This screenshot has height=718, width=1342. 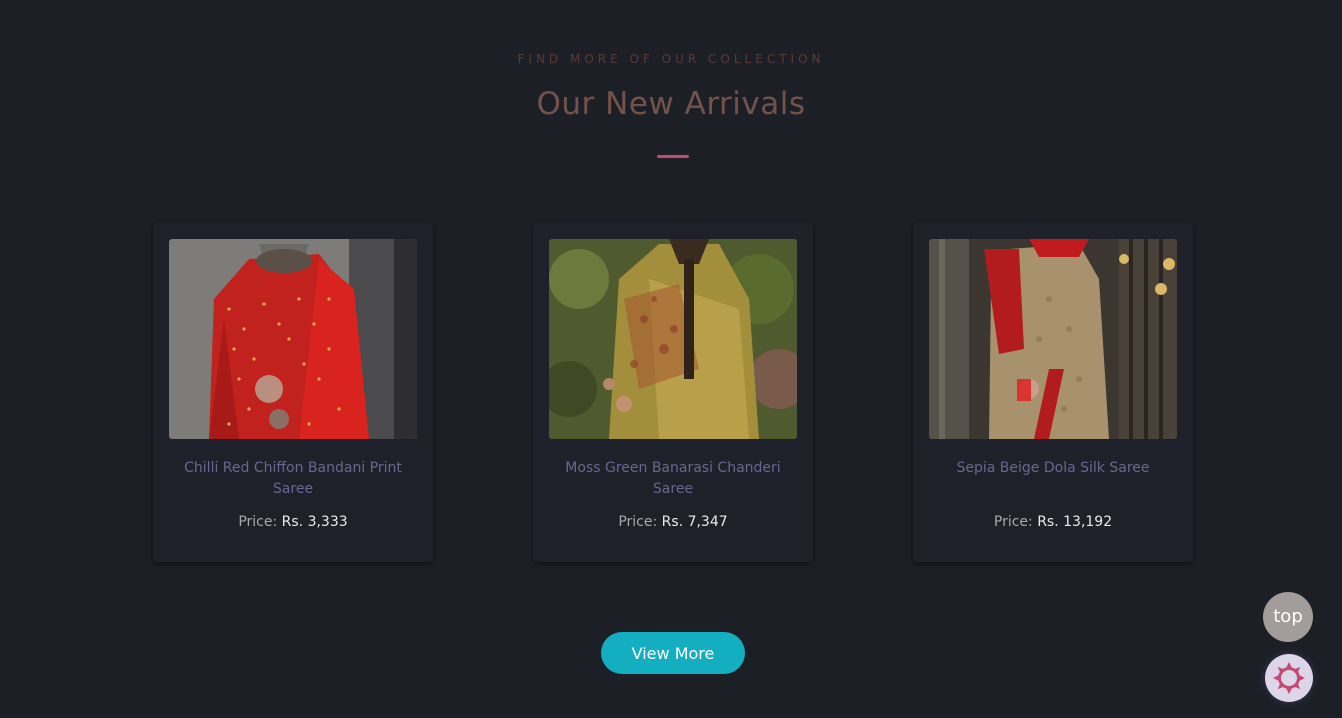 What do you see at coordinates (694, 522) in the screenshot?
I see `price-value: Rs. 7,347` at bounding box center [694, 522].